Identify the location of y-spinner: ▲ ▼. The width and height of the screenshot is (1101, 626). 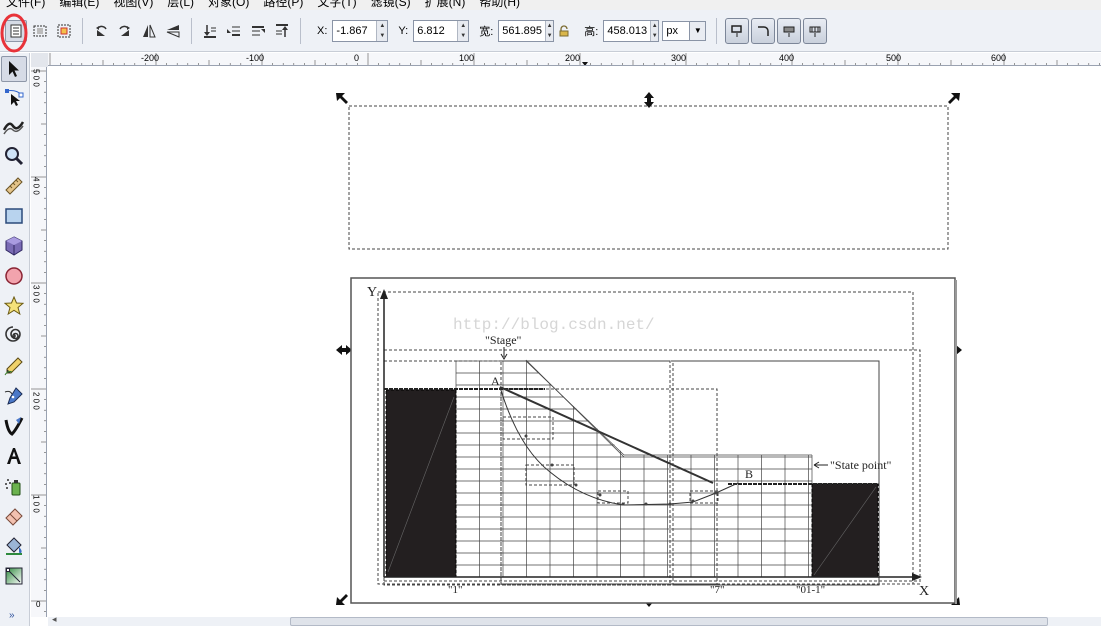
(463, 30).